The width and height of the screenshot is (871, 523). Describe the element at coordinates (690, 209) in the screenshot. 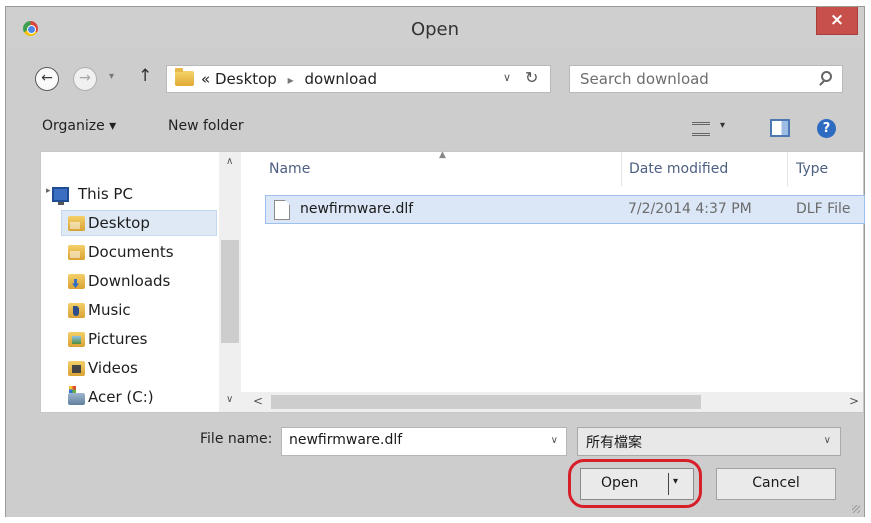

I see `file-date-modified: 7/2/2014 4:37 PM` at that location.